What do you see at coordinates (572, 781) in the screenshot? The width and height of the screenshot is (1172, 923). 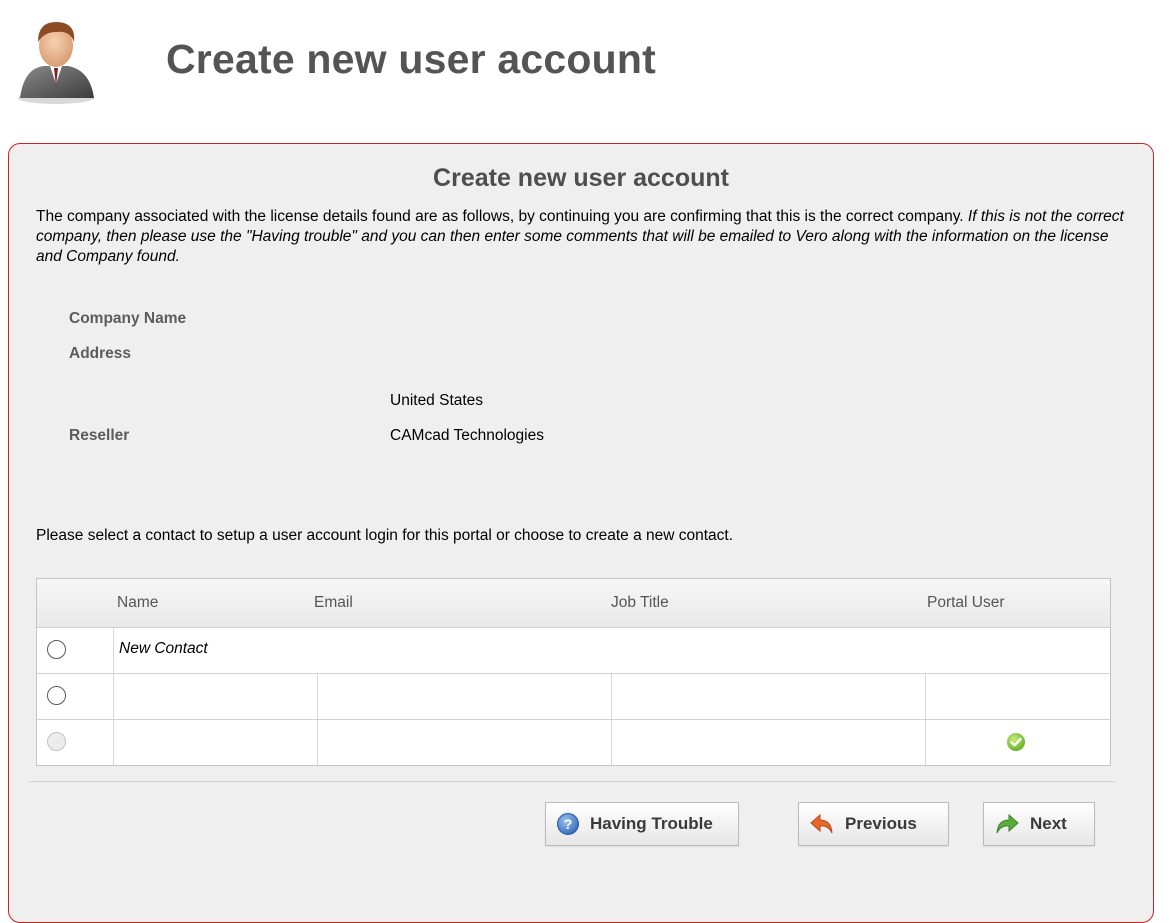 I see `divider` at bounding box center [572, 781].